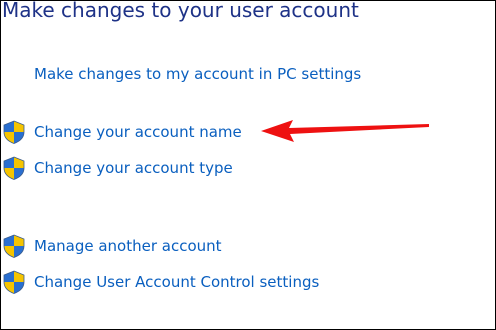  Describe the element at coordinates (138, 132) in the screenshot. I see `link-change-account-name: Change your account name` at that location.